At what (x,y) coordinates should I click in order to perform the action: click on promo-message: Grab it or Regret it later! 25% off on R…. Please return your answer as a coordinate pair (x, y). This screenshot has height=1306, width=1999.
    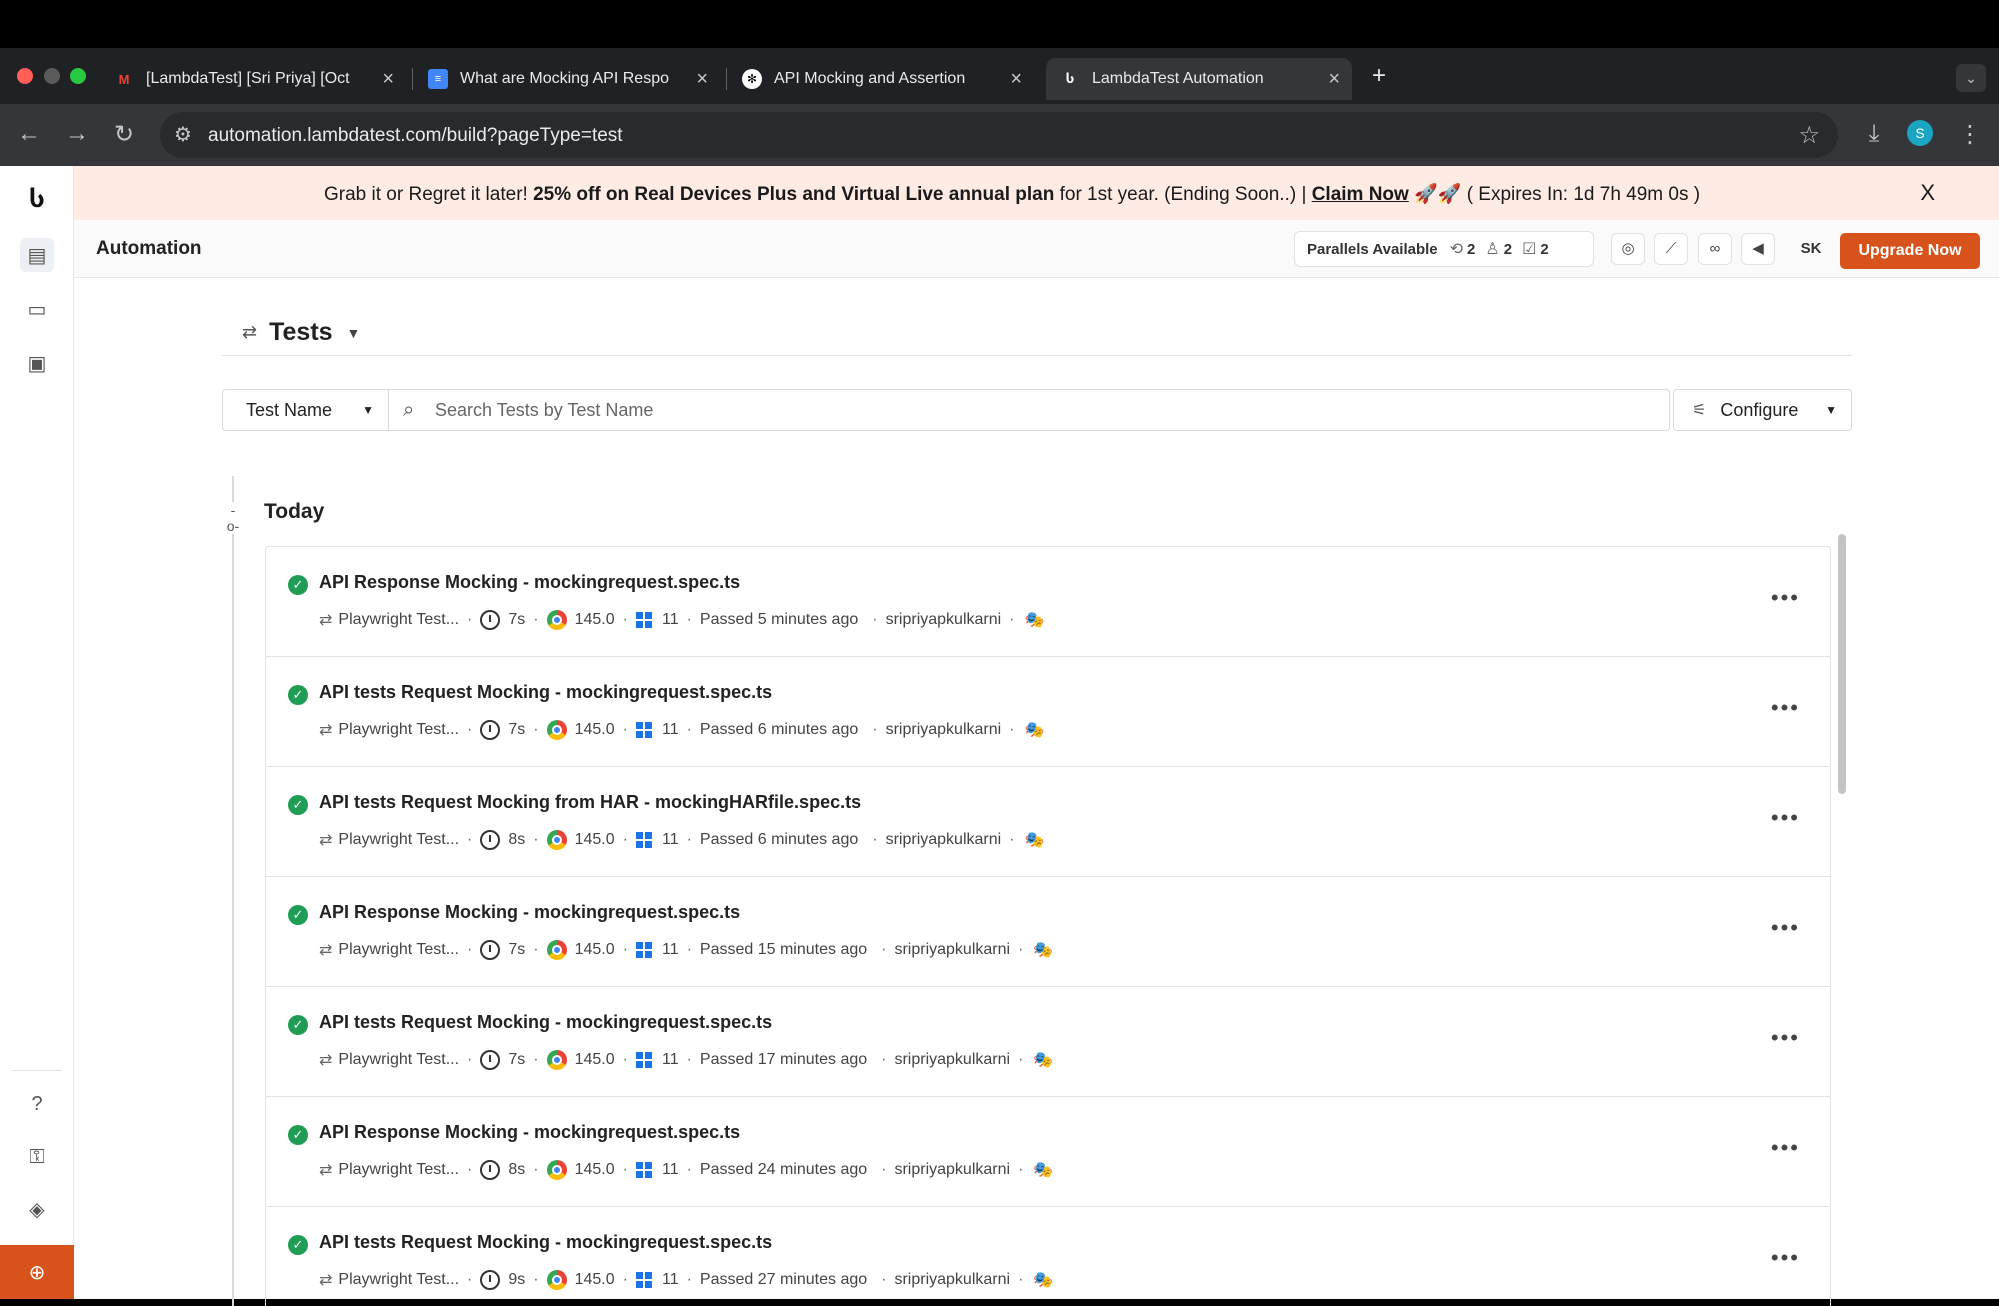
    Looking at the image, I should click on (1012, 194).